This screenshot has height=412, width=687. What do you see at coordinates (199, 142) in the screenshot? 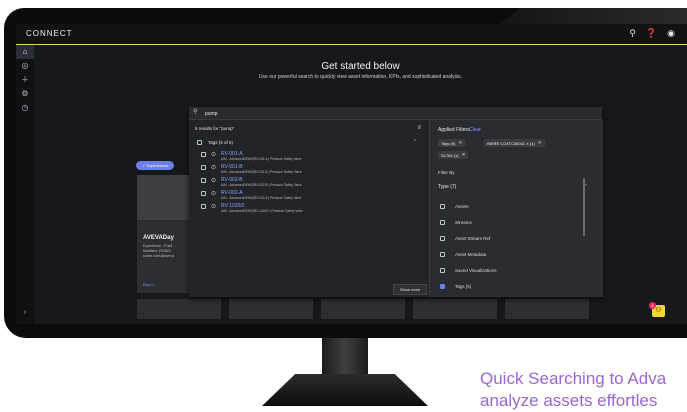
I see `group-checkbox` at bounding box center [199, 142].